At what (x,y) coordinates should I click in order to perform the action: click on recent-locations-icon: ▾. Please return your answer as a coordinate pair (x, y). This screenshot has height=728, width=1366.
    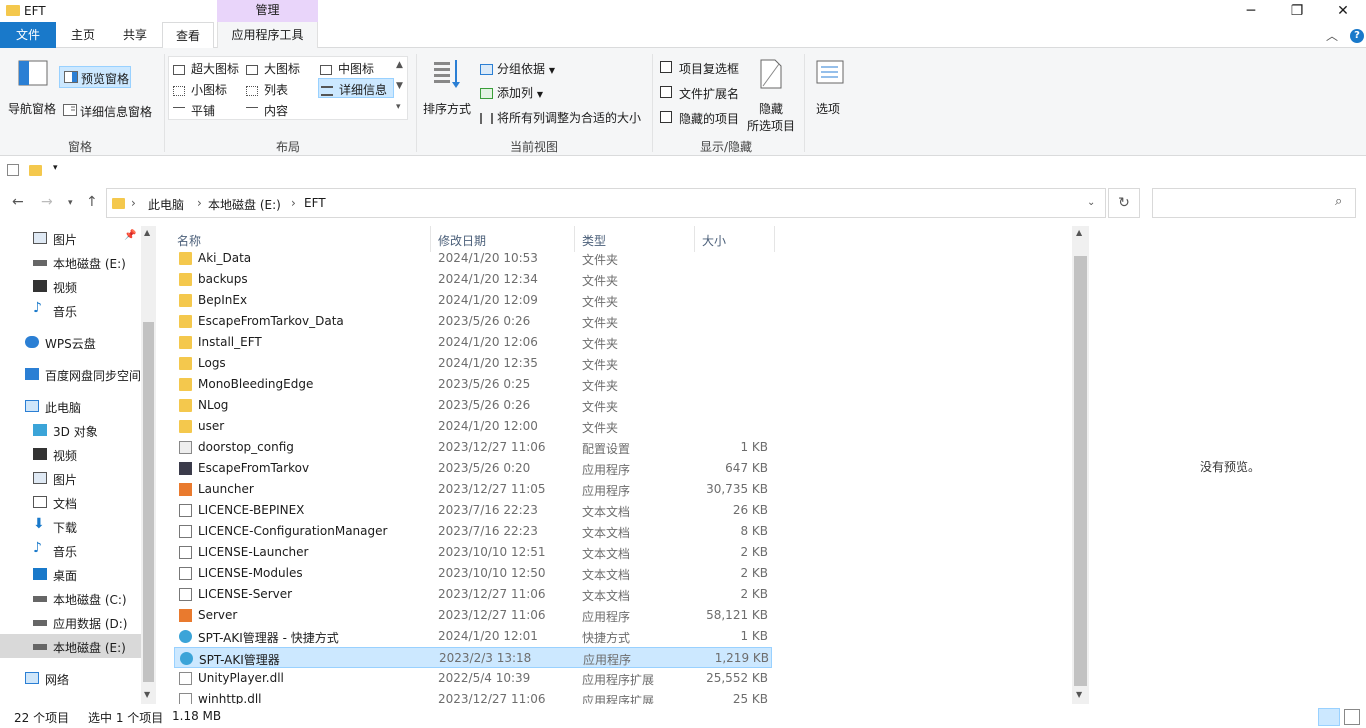
    Looking at the image, I should click on (70, 203).